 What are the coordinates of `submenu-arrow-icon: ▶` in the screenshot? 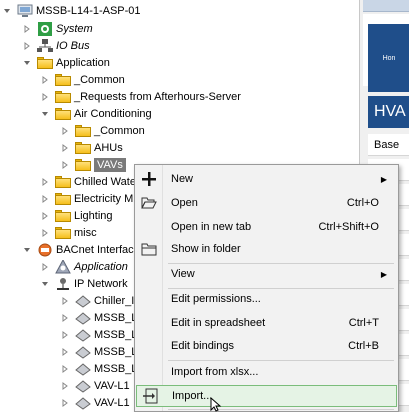 It's located at (383, 274).